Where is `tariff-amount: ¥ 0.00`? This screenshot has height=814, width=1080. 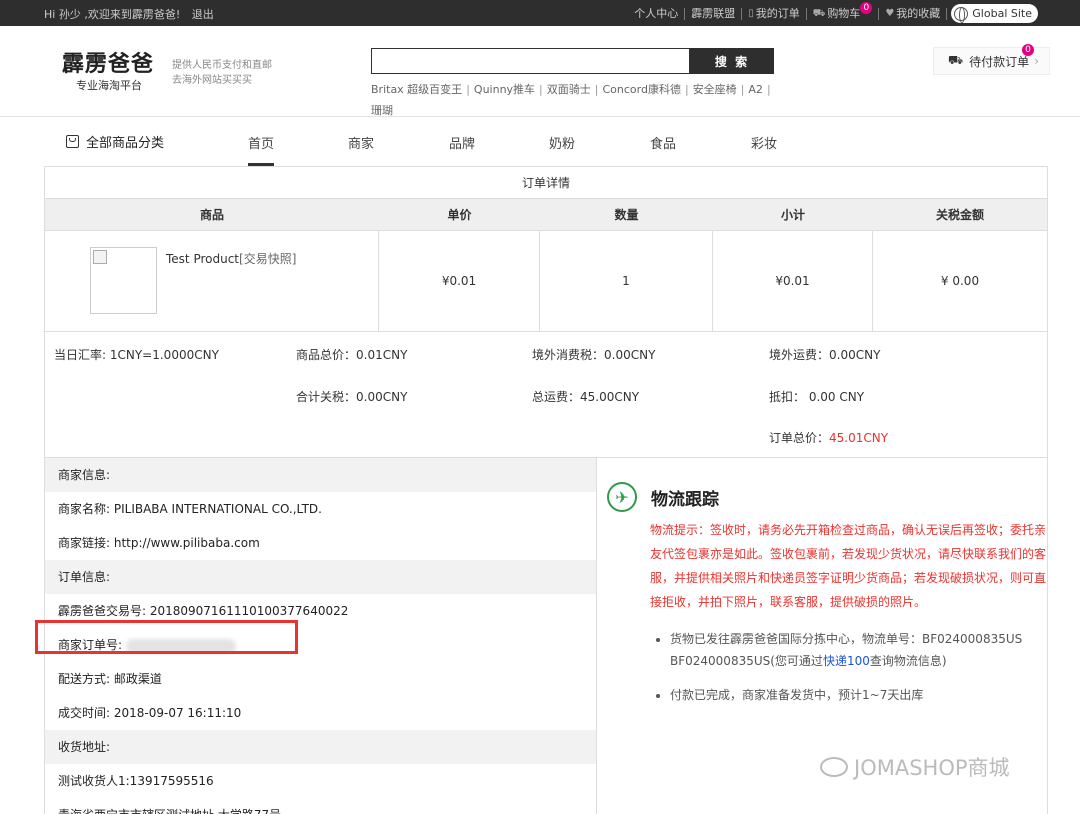
tariff-amount: ¥ 0.00 is located at coordinates (960, 281).